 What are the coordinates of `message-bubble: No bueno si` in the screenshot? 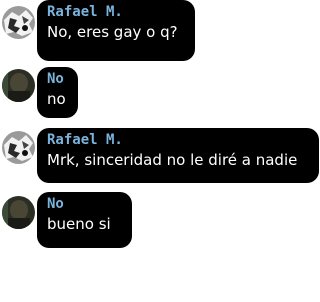 It's located at (84, 220).